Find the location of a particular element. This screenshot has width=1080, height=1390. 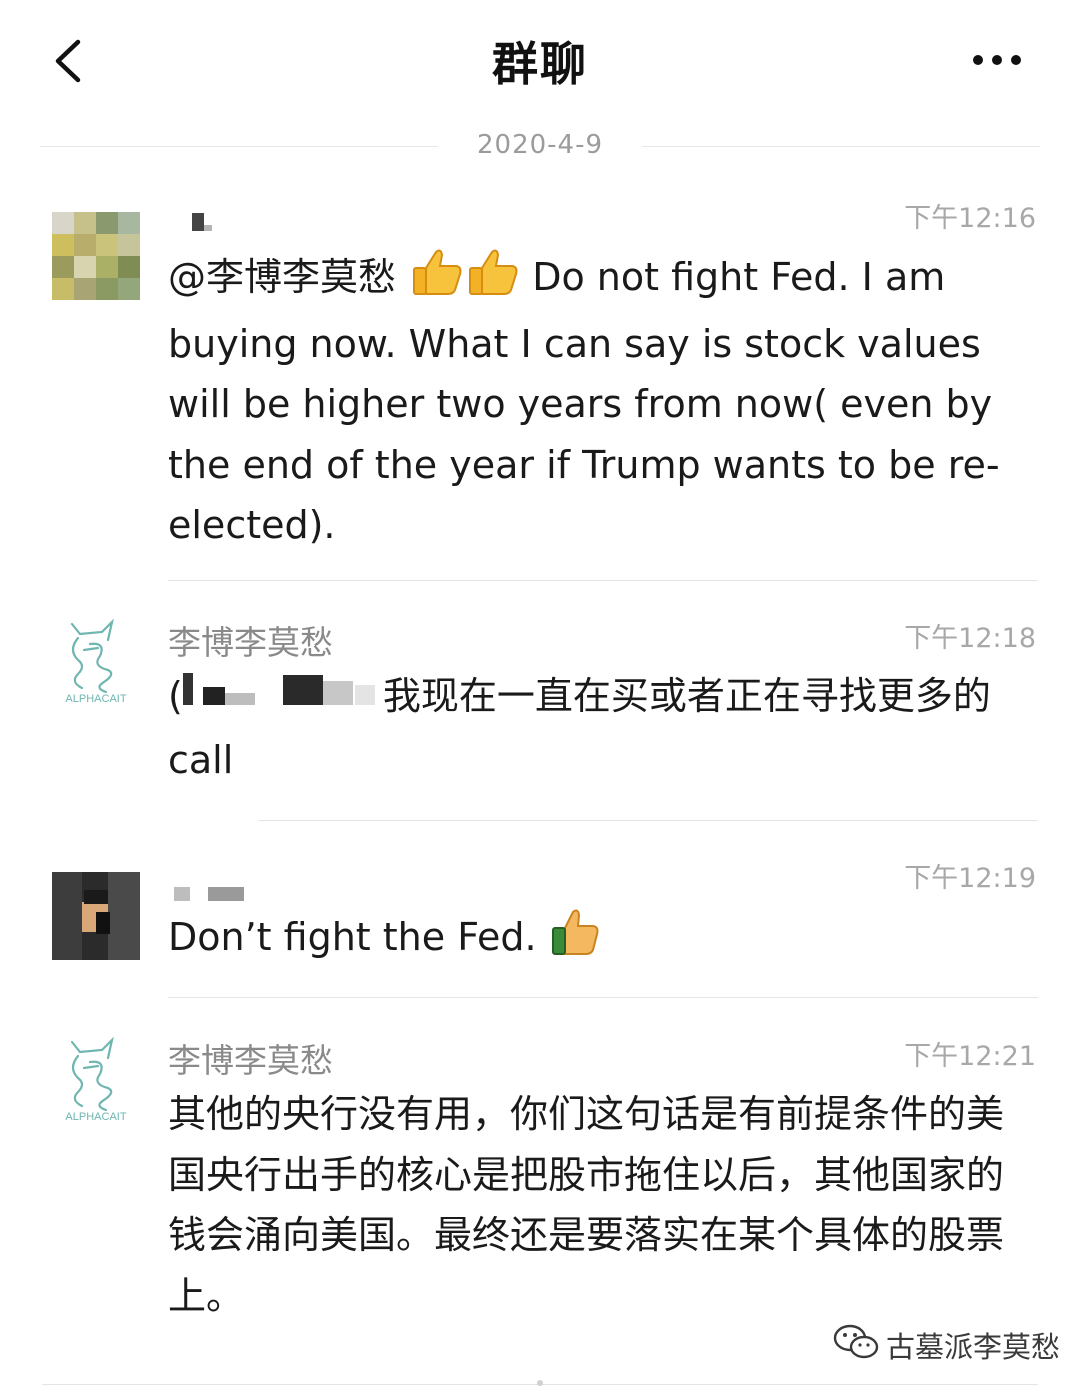

message-time: 下午12:18 is located at coordinates (970, 638).